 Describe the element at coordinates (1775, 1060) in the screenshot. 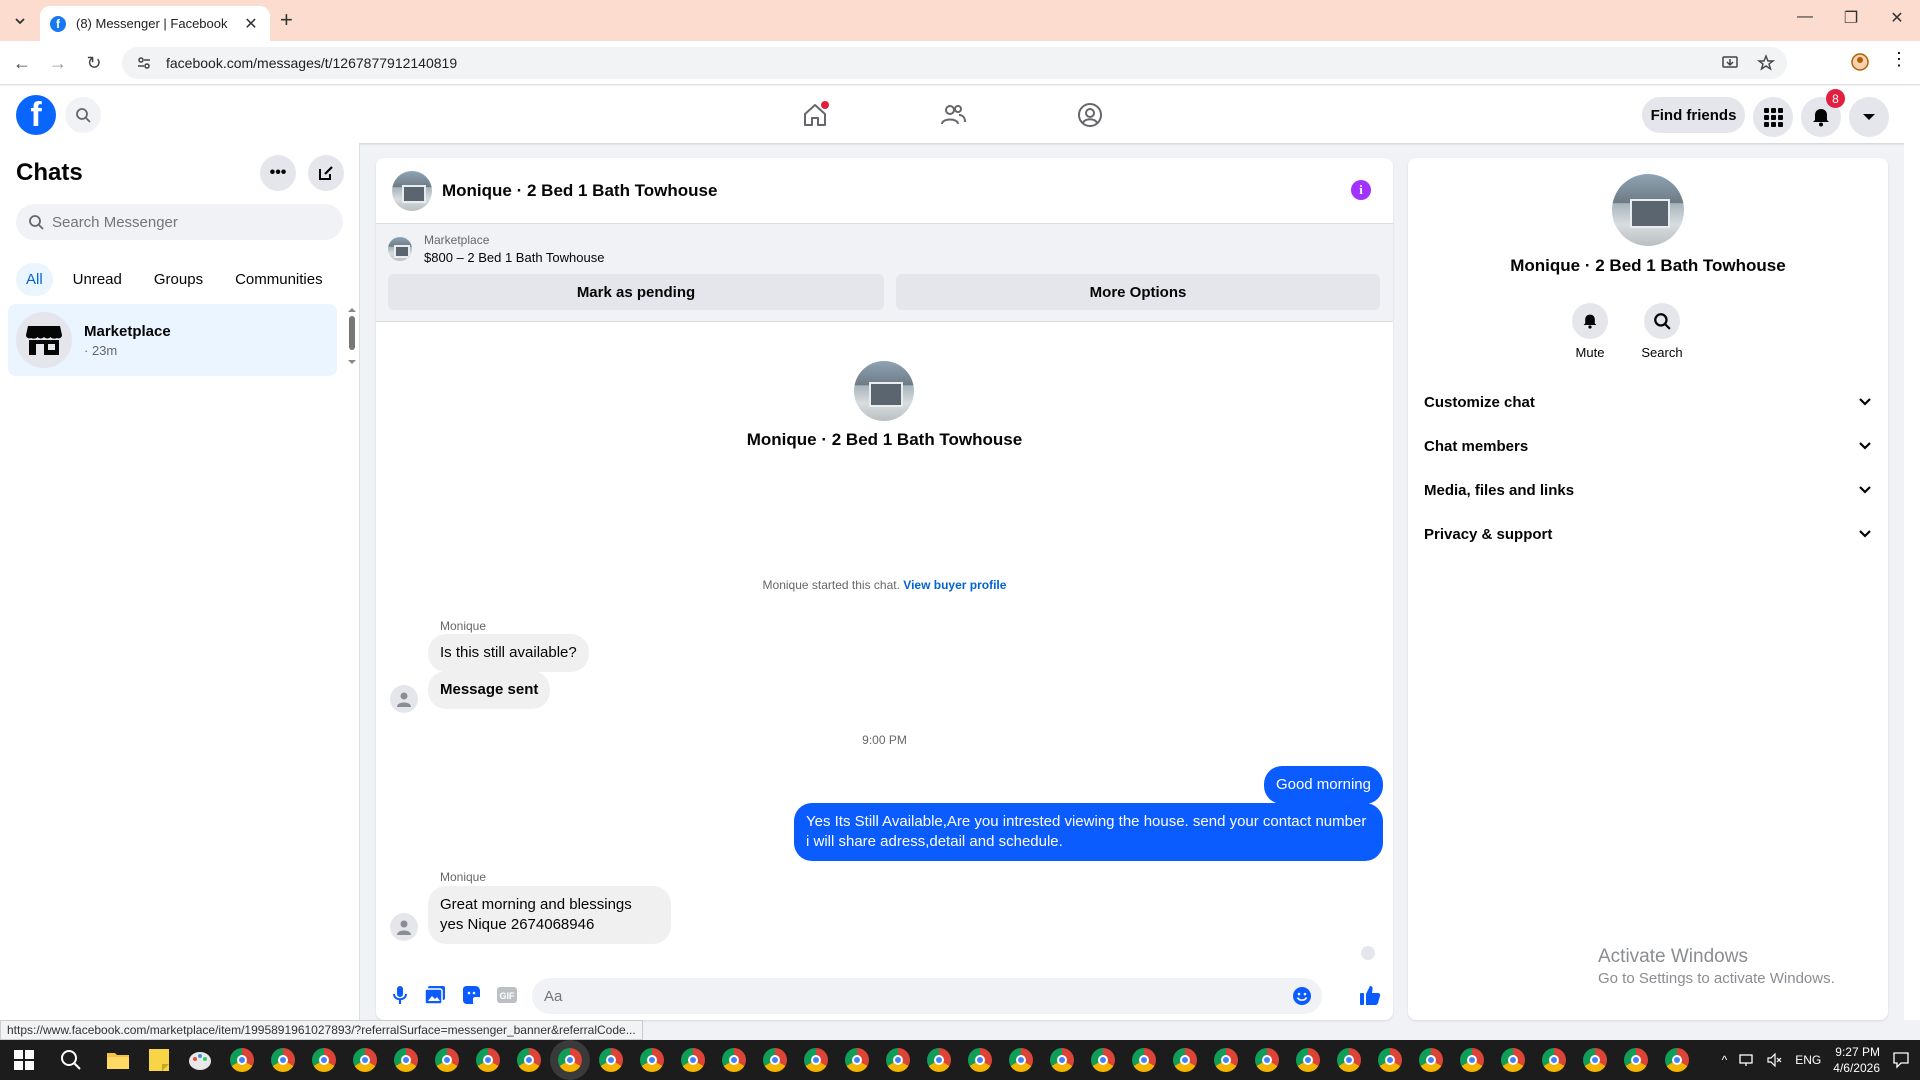

I see `volume-muted-icon` at that location.